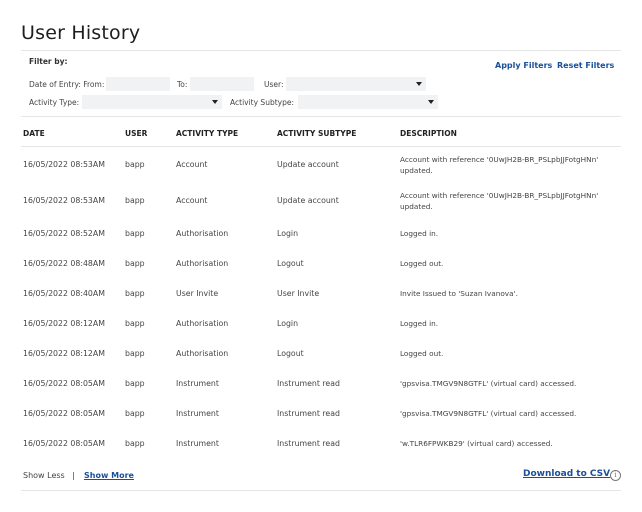 The width and height of the screenshot is (642, 512). What do you see at coordinates (476, 443) in the screenshot?
I see `cell-description: 'w.TLR6FPWKB29' (virtual card) accessed.` at bounding box center [476, 443].